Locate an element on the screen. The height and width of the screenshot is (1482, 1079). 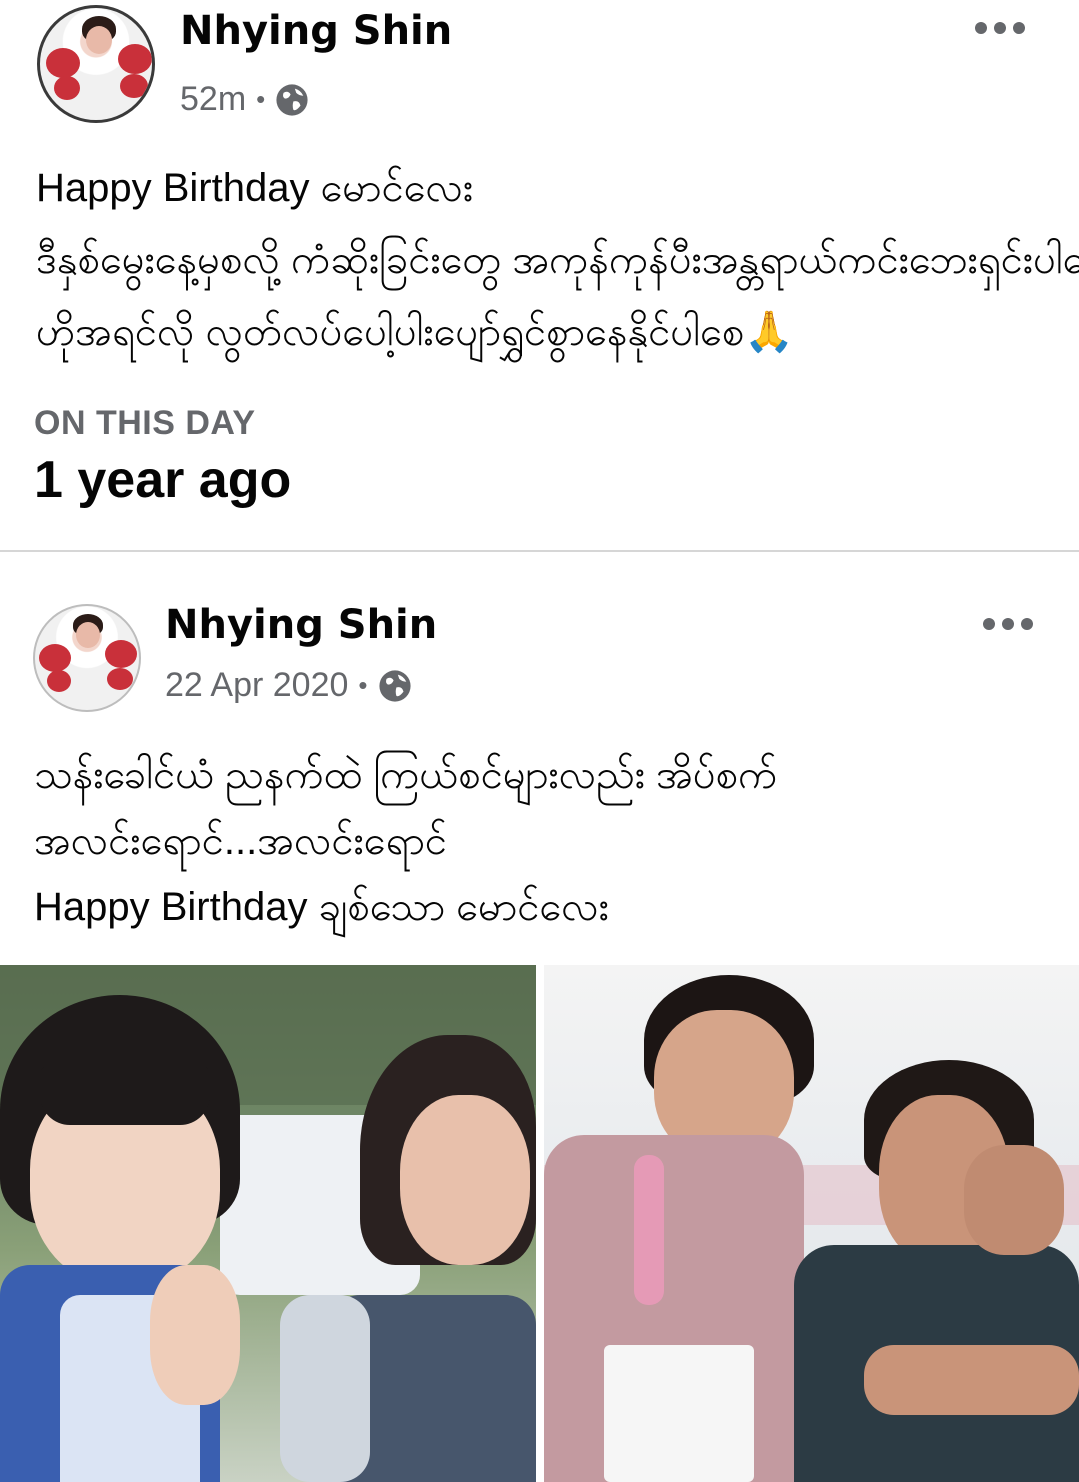
post-meta: 52m • is located at coordinates (244, 99).